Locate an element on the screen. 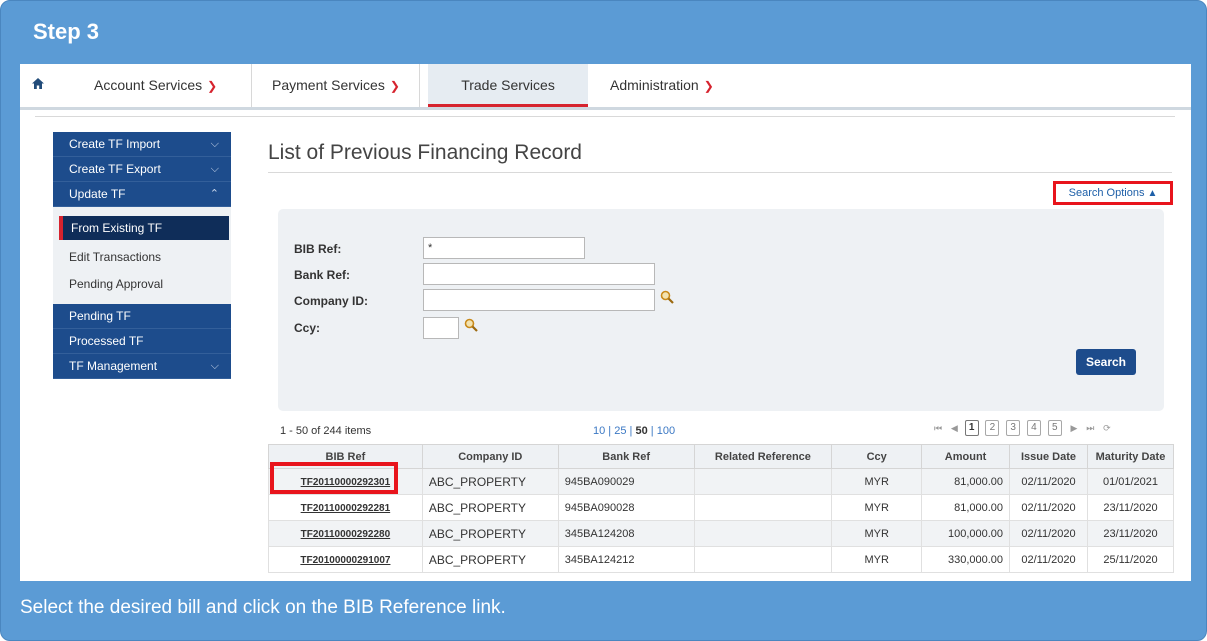 Image resolution: width=1207 pixels, height=641 pixels. column-header: Ccy is located at coordinates (877, 456).